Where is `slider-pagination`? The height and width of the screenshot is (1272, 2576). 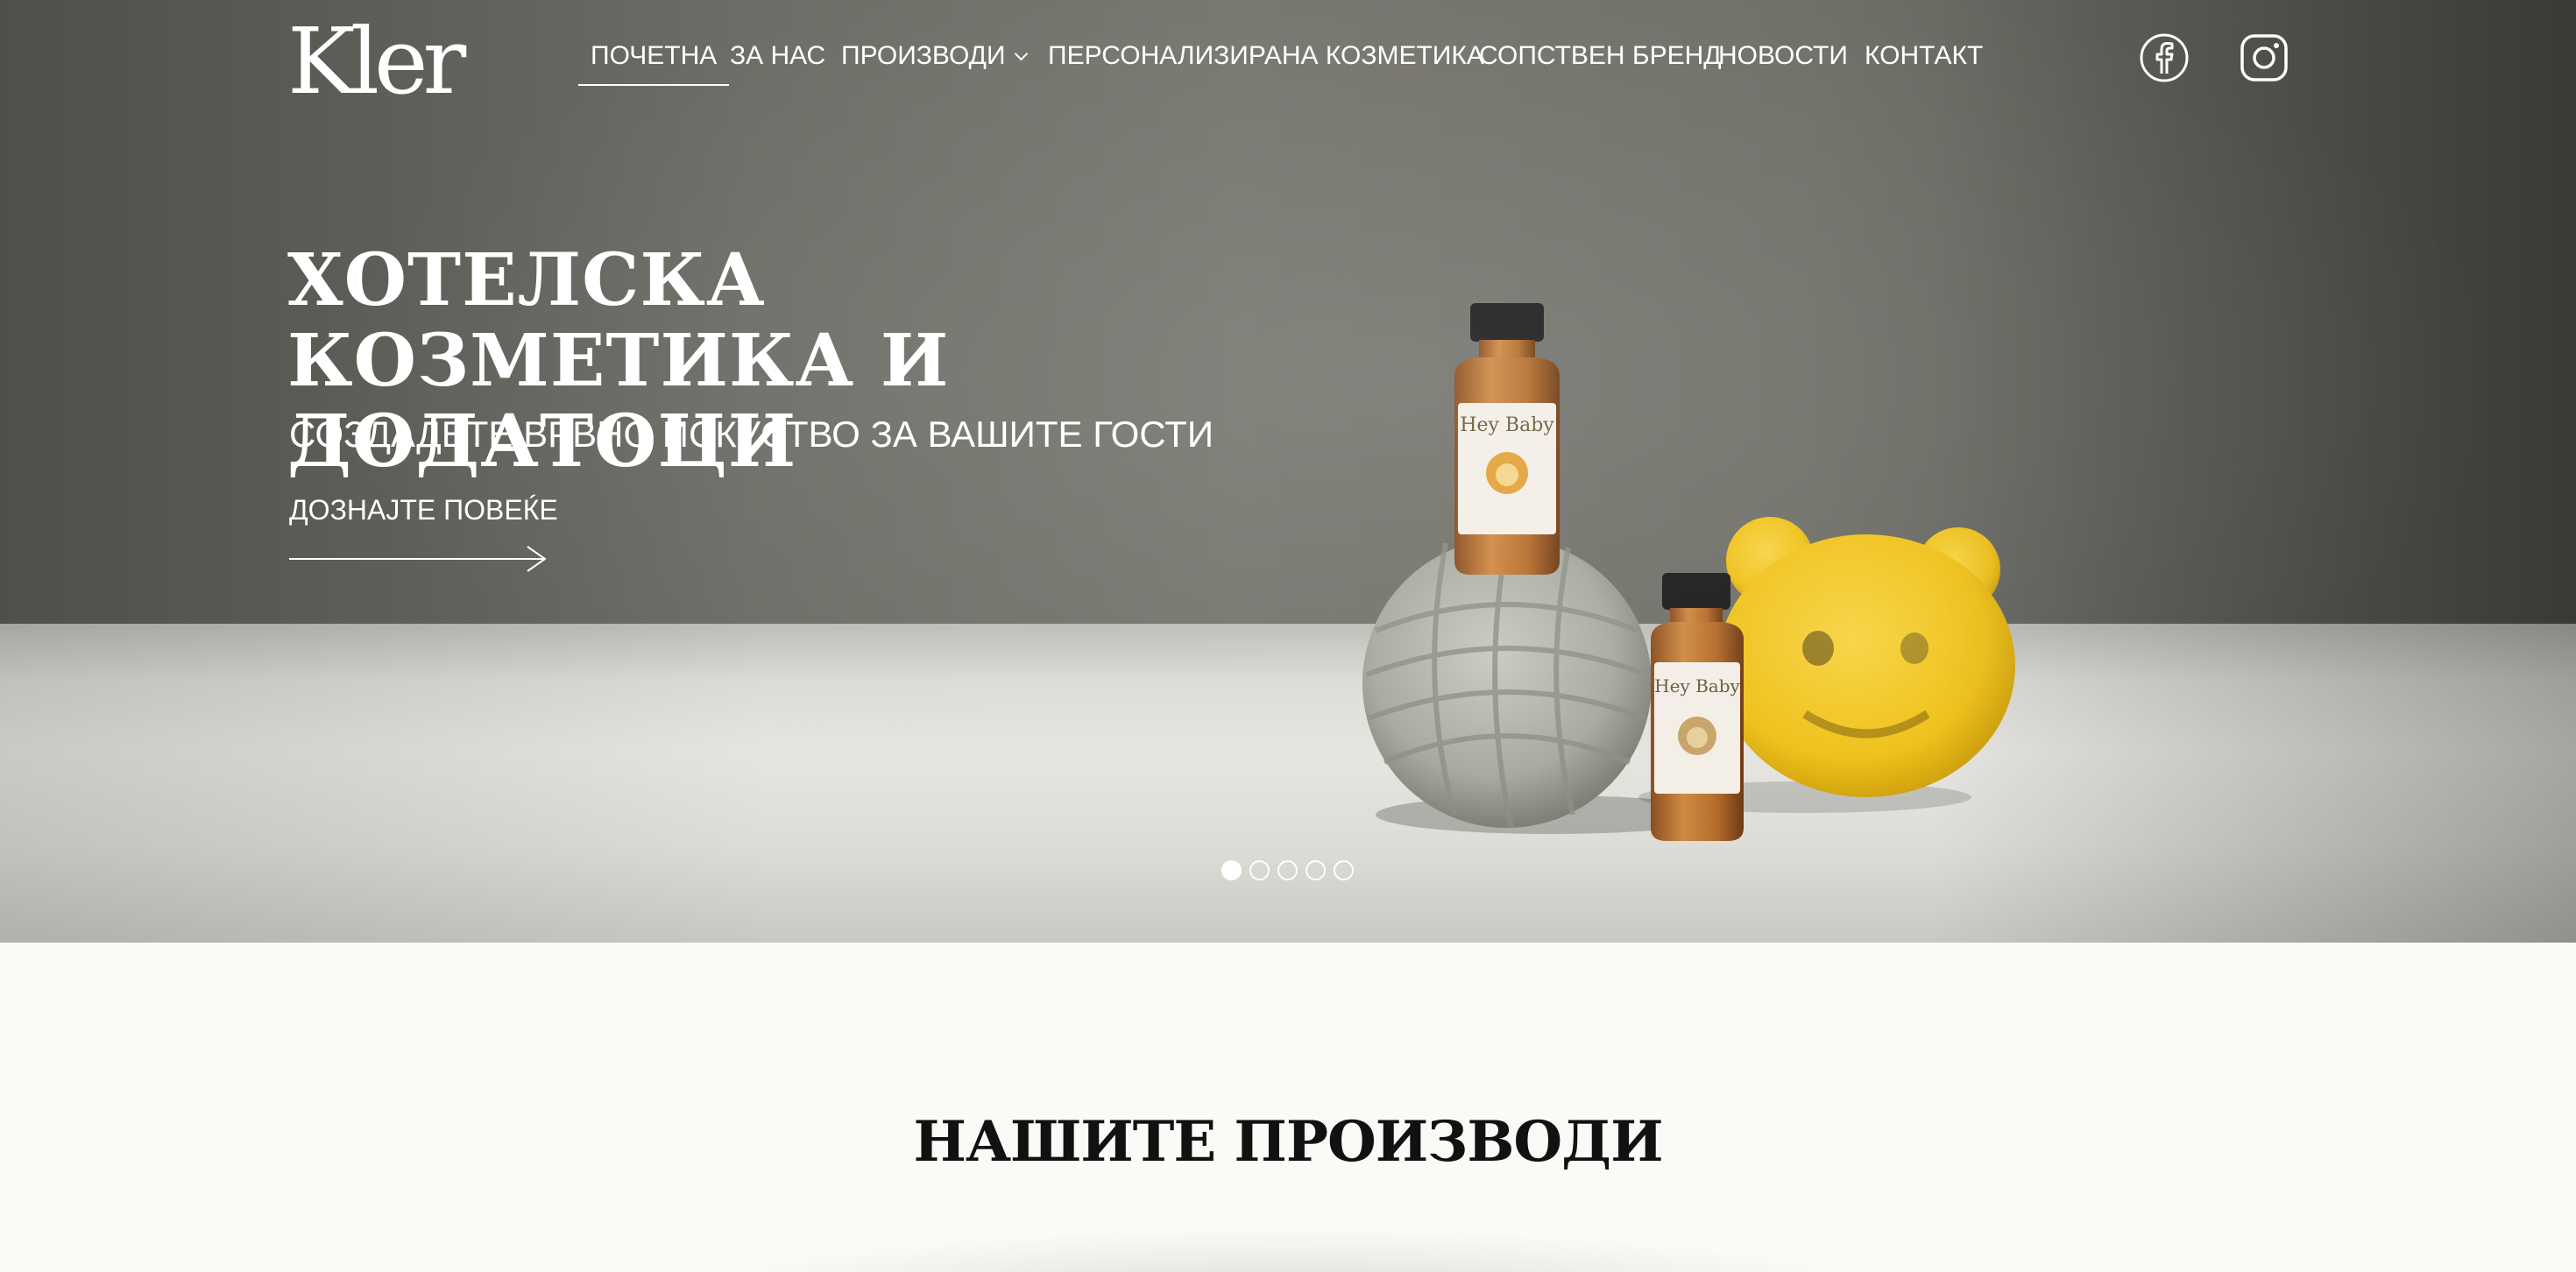
slider-pagination is located at coordinates (1287, 871).